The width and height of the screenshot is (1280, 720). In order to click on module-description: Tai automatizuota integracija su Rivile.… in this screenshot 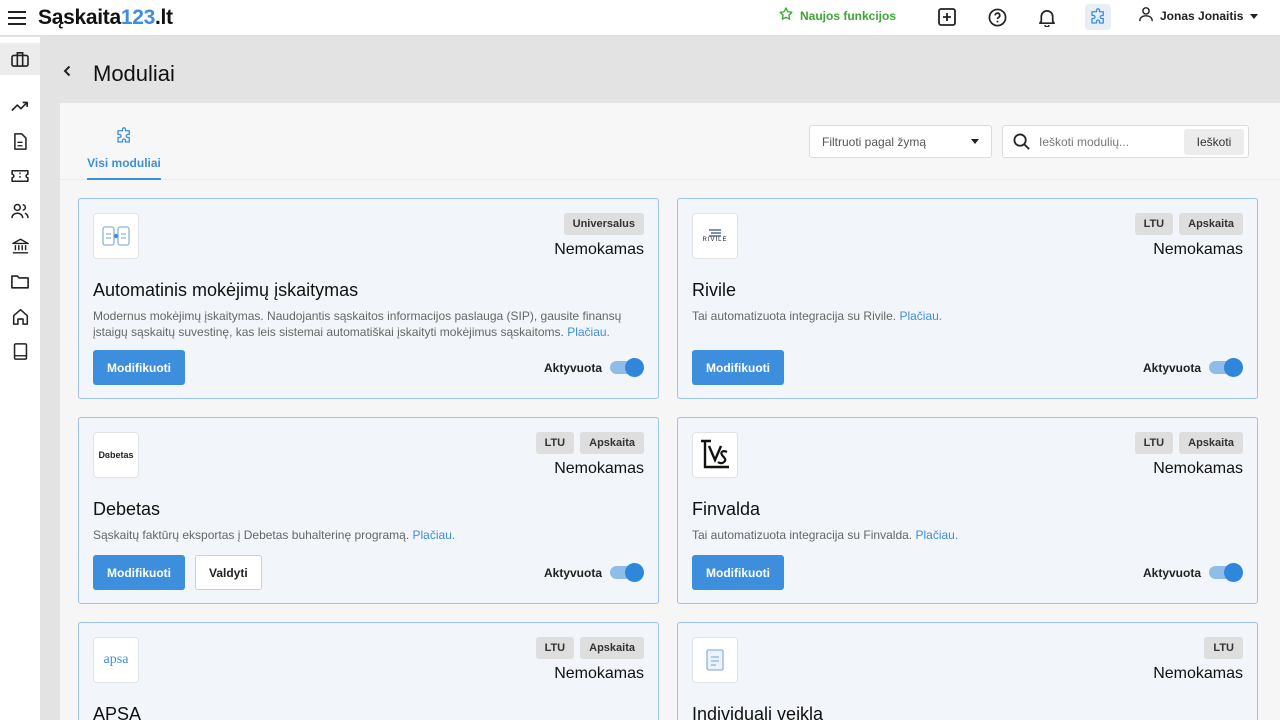, I will do `click(969, 316)`.